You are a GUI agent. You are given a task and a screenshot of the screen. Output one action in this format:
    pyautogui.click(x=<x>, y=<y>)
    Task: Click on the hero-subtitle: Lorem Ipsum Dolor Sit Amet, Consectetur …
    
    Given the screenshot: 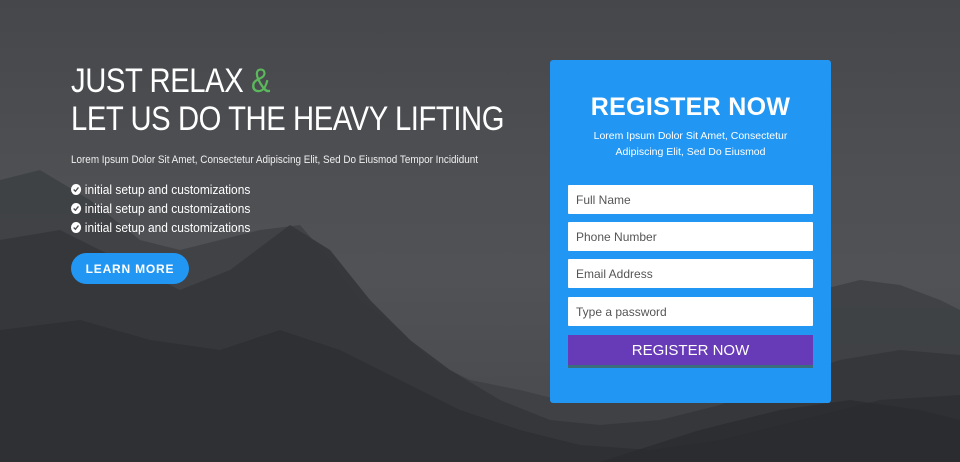 What is the action you would take?
    pyautogui.click(x=275, y=160)
    